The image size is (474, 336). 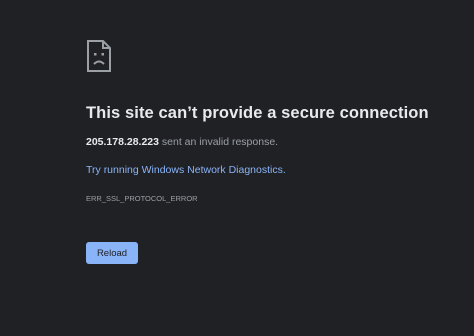 I want to click on sad-page-icon, so click(x=99, y=56).